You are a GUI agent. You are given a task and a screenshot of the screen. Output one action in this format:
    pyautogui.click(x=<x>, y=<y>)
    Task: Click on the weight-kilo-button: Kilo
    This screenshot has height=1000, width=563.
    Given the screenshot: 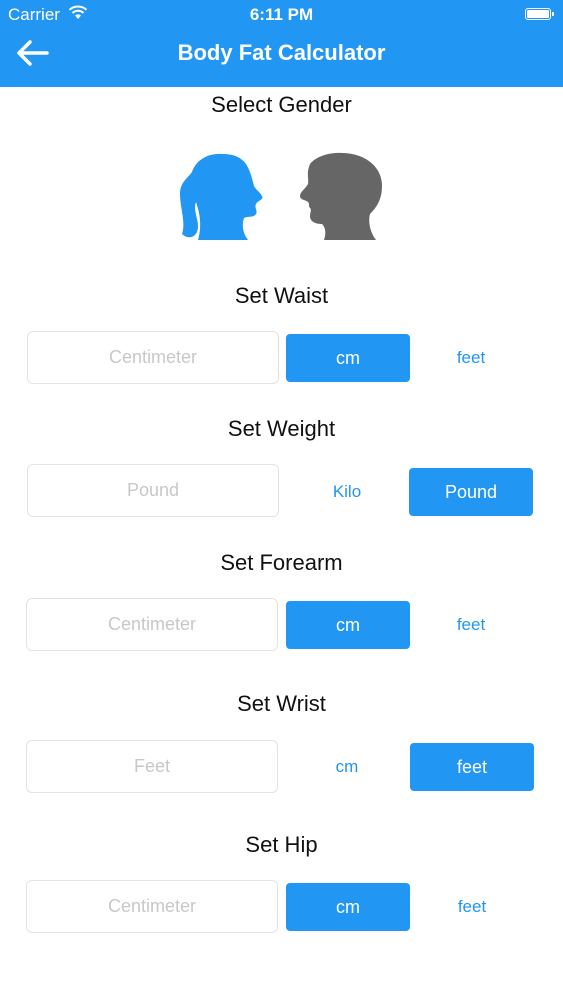 What is the action you would take?
    pyautogui.click(x=347, y=492)
    